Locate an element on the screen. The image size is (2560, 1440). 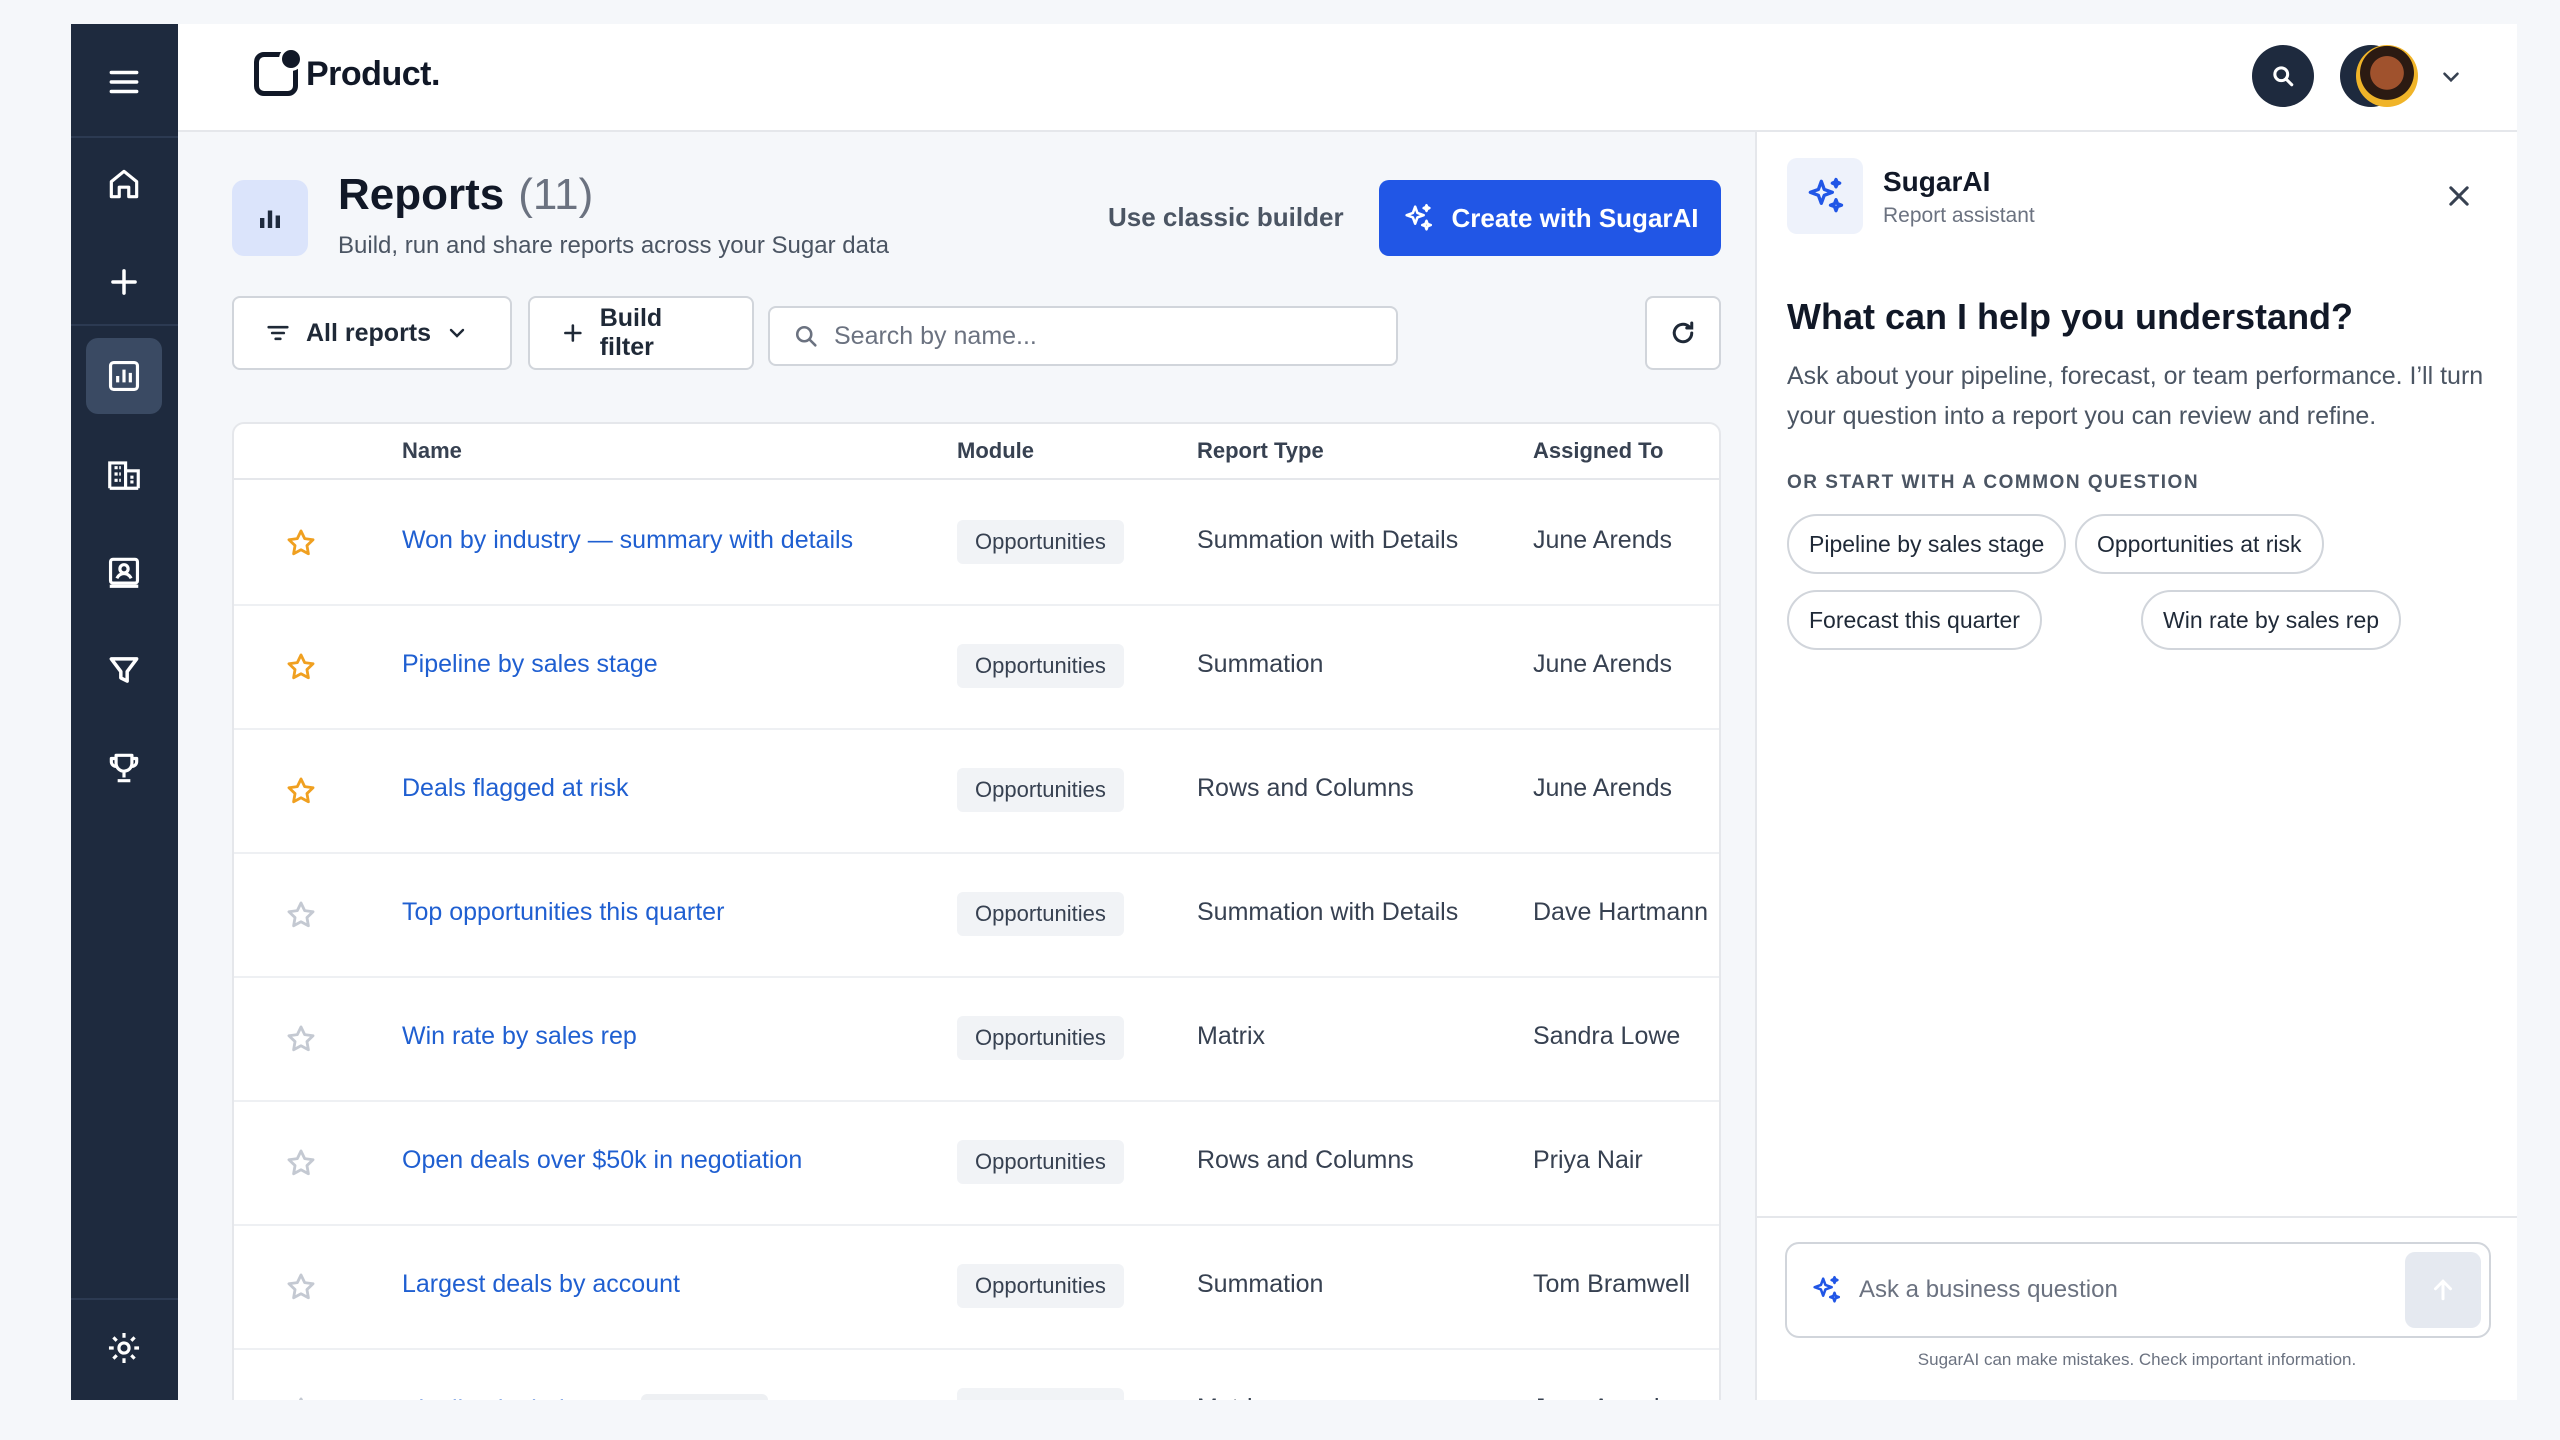
report-name: Deals flagged at risk is located at coordinates (515, 788).